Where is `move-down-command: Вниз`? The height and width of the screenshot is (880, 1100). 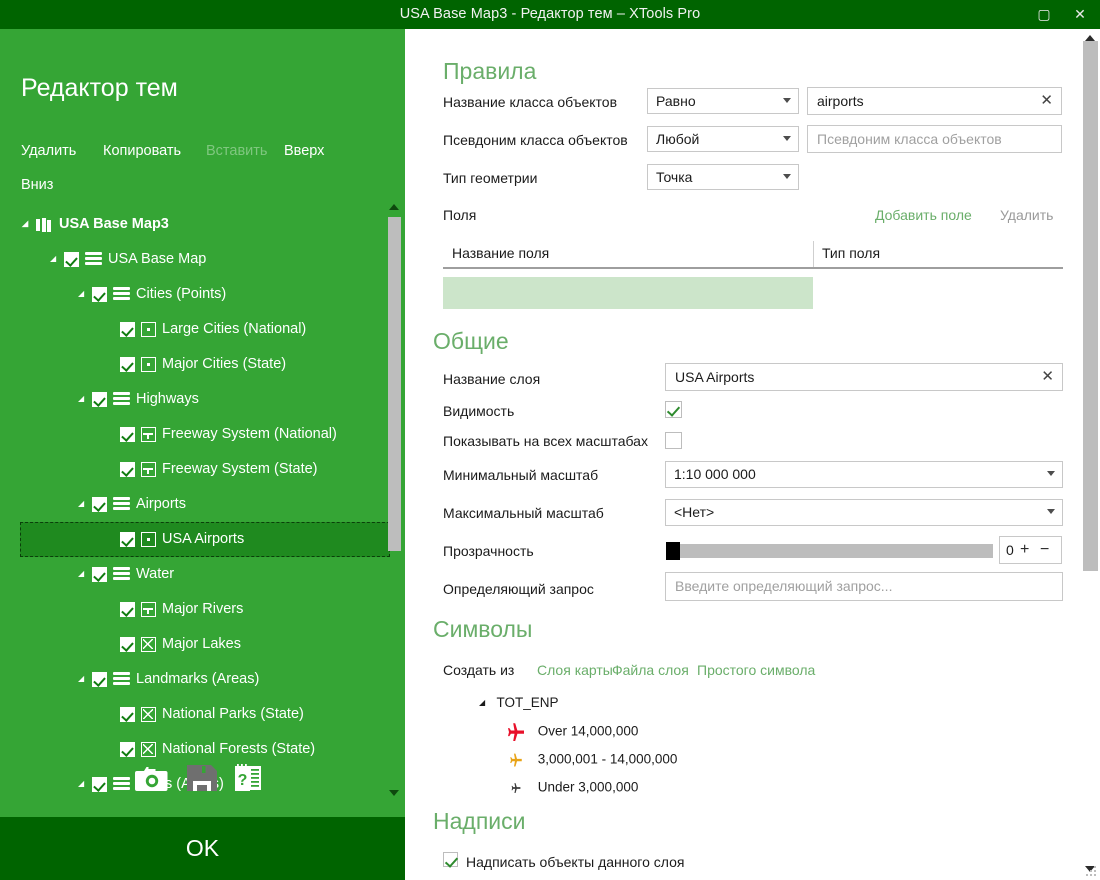 move-down-command: Вниз is located at coordinates (37, 185).